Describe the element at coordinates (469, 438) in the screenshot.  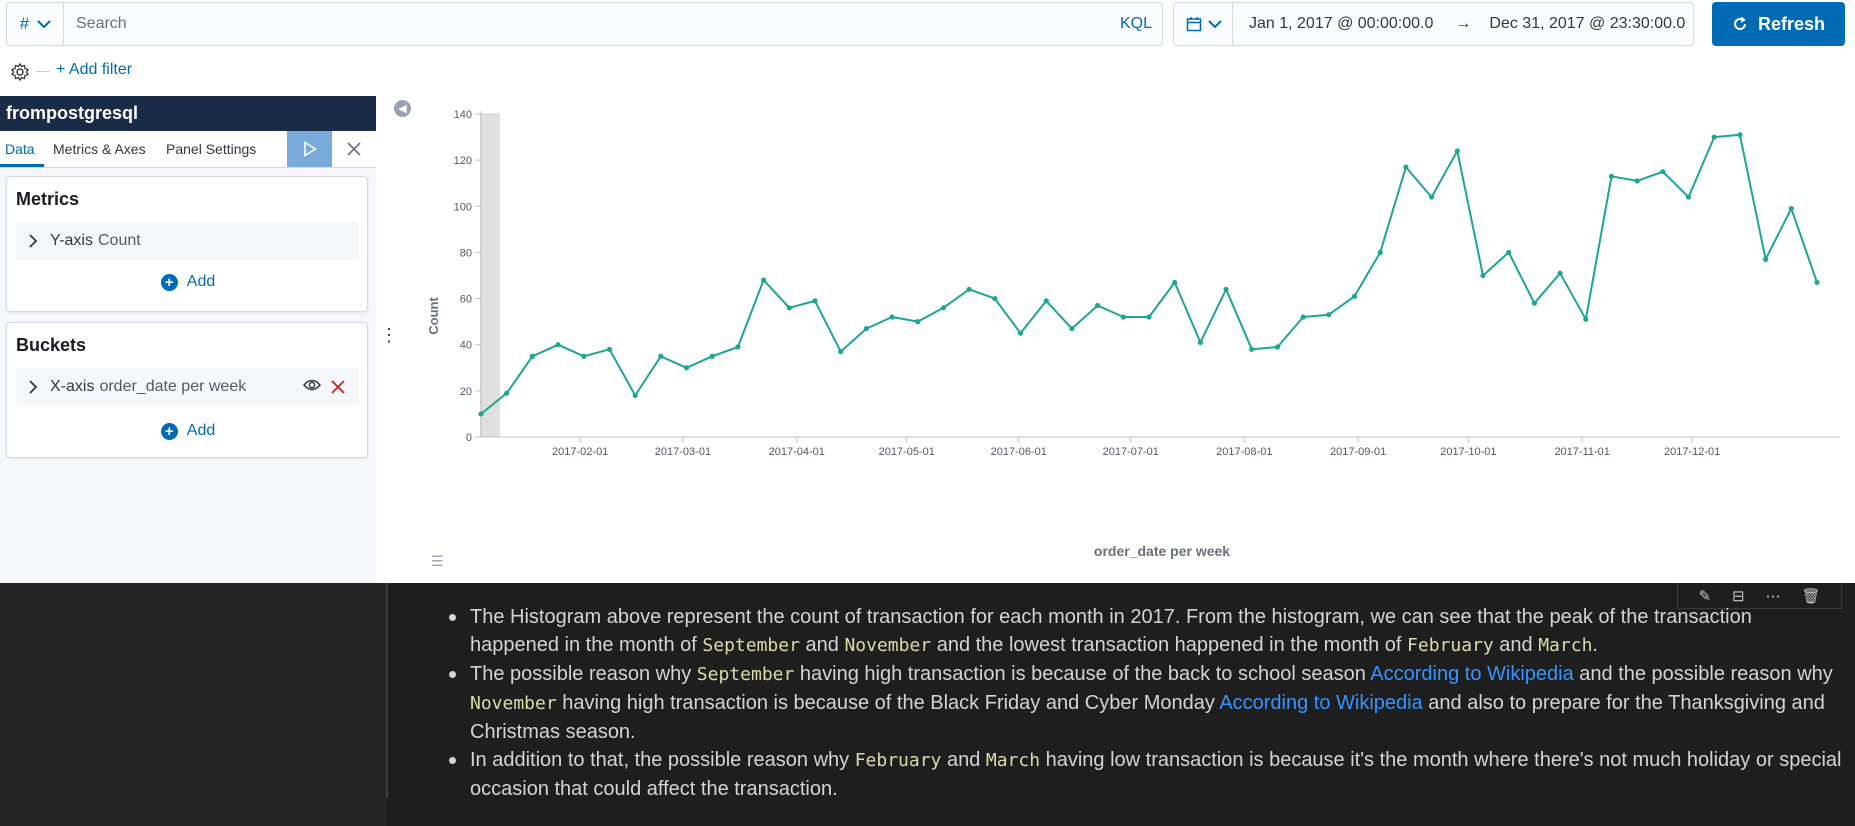
I see `y-tick-label: 0` at that location.